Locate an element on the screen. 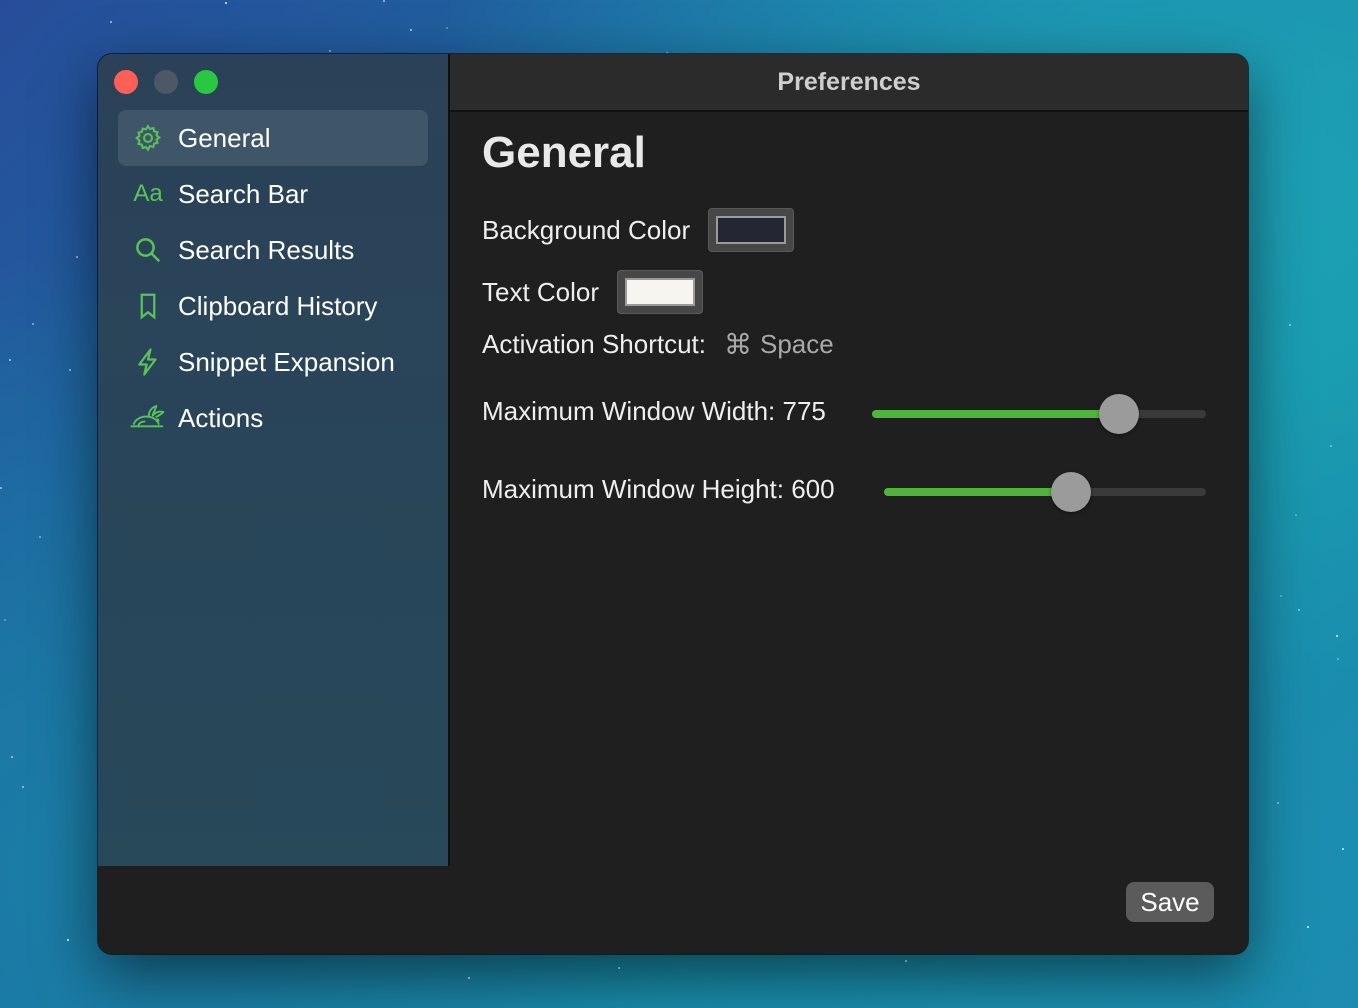  activation-shortcut-label: Activation Shortcut: is located at coordinates (594, 344).